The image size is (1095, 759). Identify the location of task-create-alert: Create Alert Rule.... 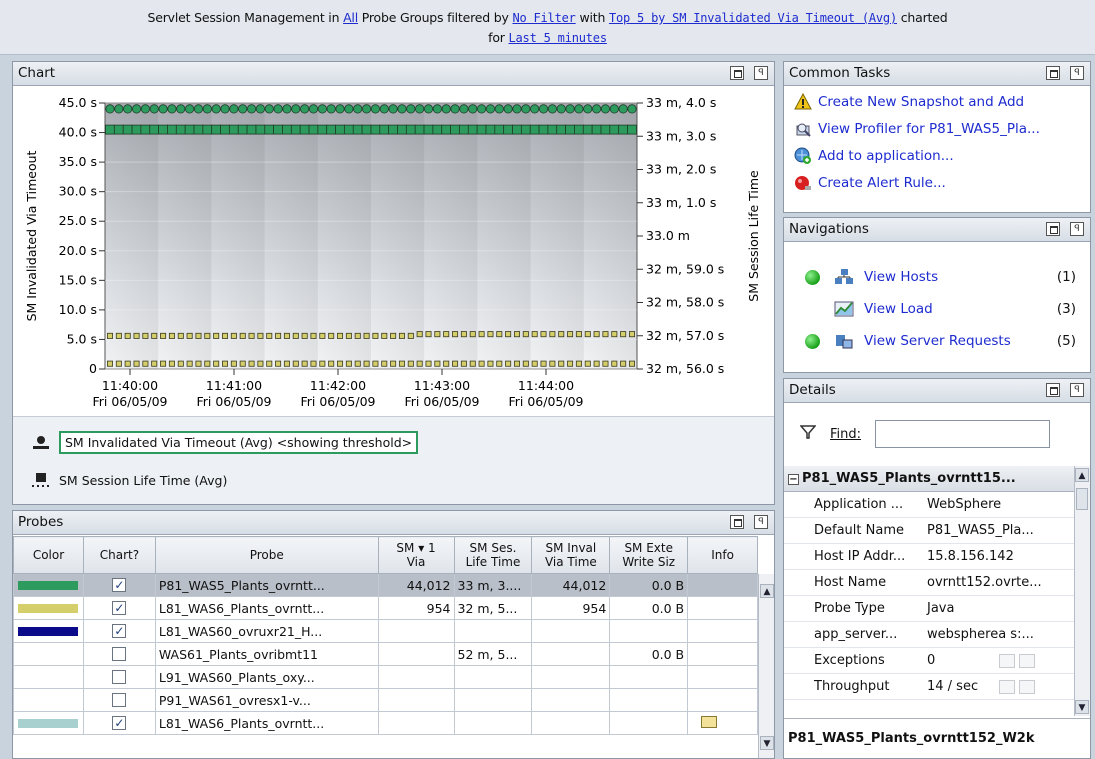
(937, 182).